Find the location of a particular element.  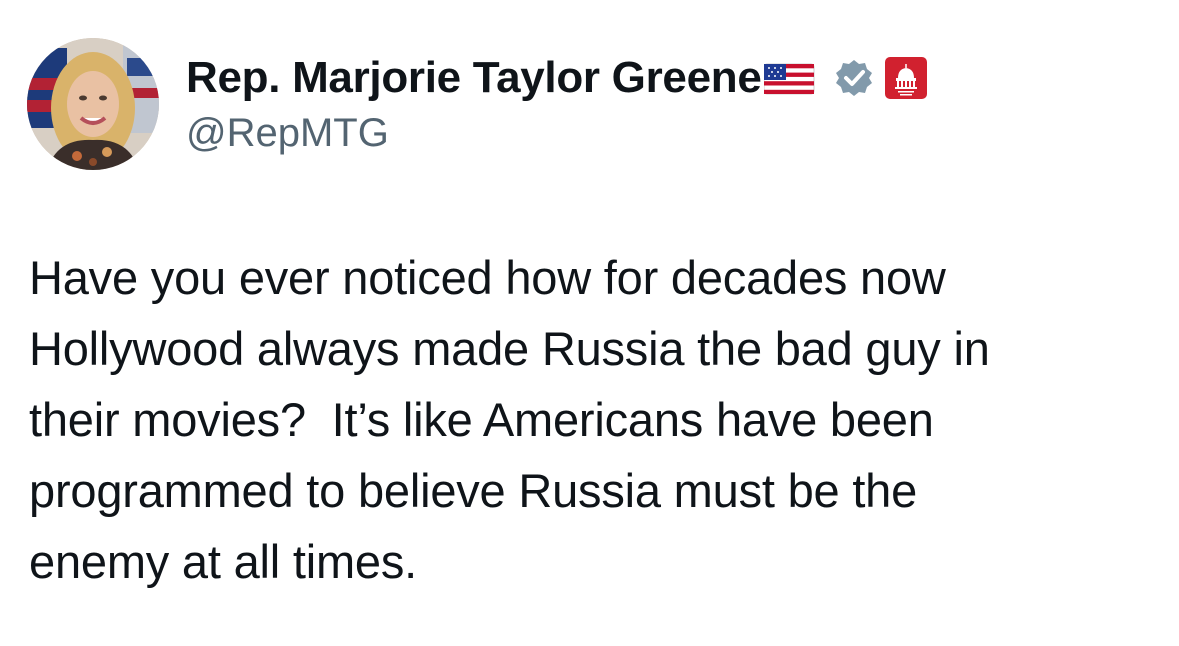

tweet-header: Rep. Marjorie Taylor Greene @RepMTG is located at coordinates (557, 105).